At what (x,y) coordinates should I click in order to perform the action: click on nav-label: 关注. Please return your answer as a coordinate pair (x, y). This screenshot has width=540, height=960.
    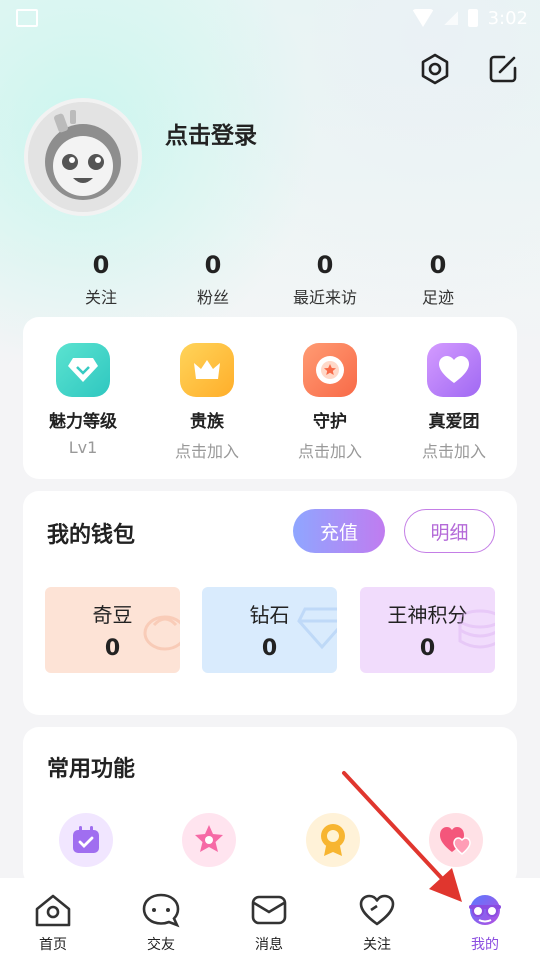
    Looking at the image, I should click on (377, 945).